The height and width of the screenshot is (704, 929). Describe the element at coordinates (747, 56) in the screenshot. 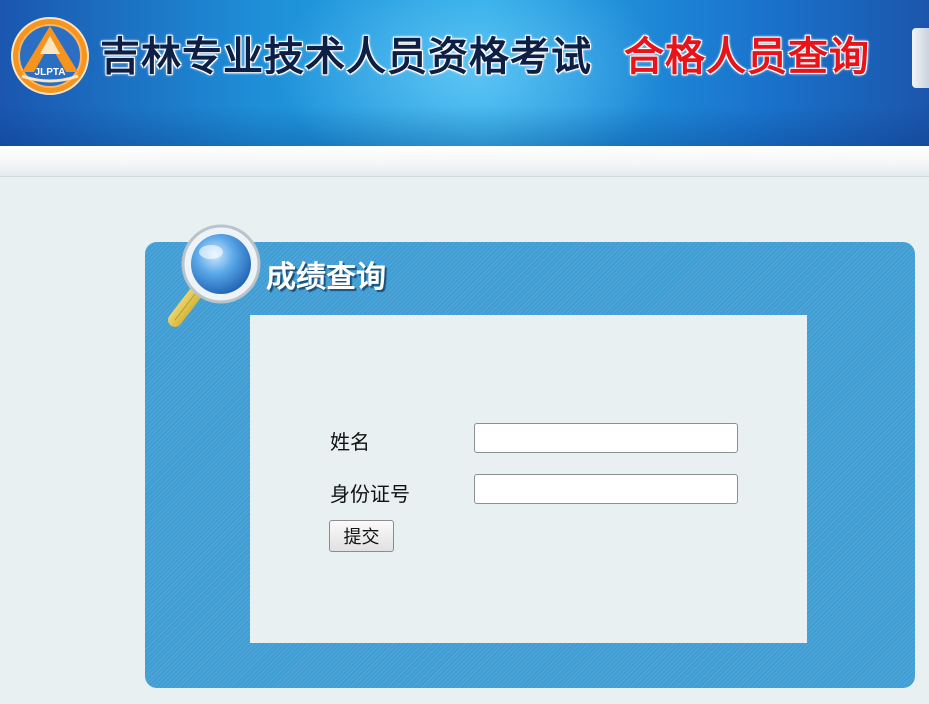

I see `page-subtitle: 合格人员查询` at that location.